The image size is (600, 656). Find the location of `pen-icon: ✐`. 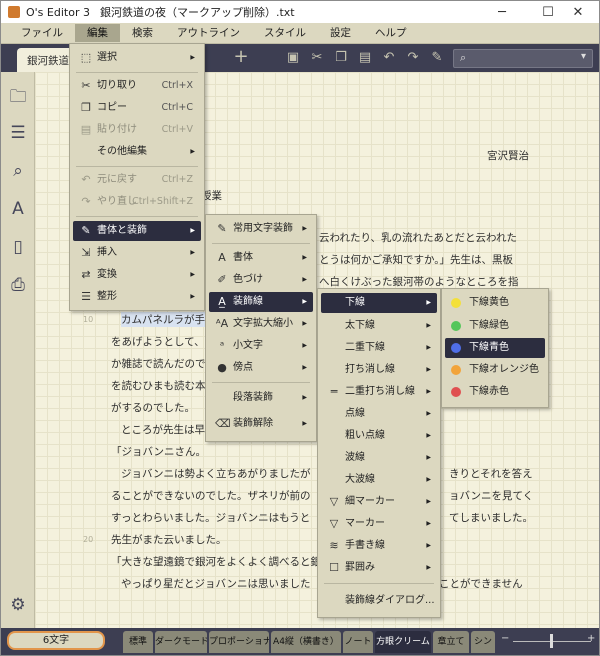

pen-icon: ✐ is located at coordinates (222, 279).